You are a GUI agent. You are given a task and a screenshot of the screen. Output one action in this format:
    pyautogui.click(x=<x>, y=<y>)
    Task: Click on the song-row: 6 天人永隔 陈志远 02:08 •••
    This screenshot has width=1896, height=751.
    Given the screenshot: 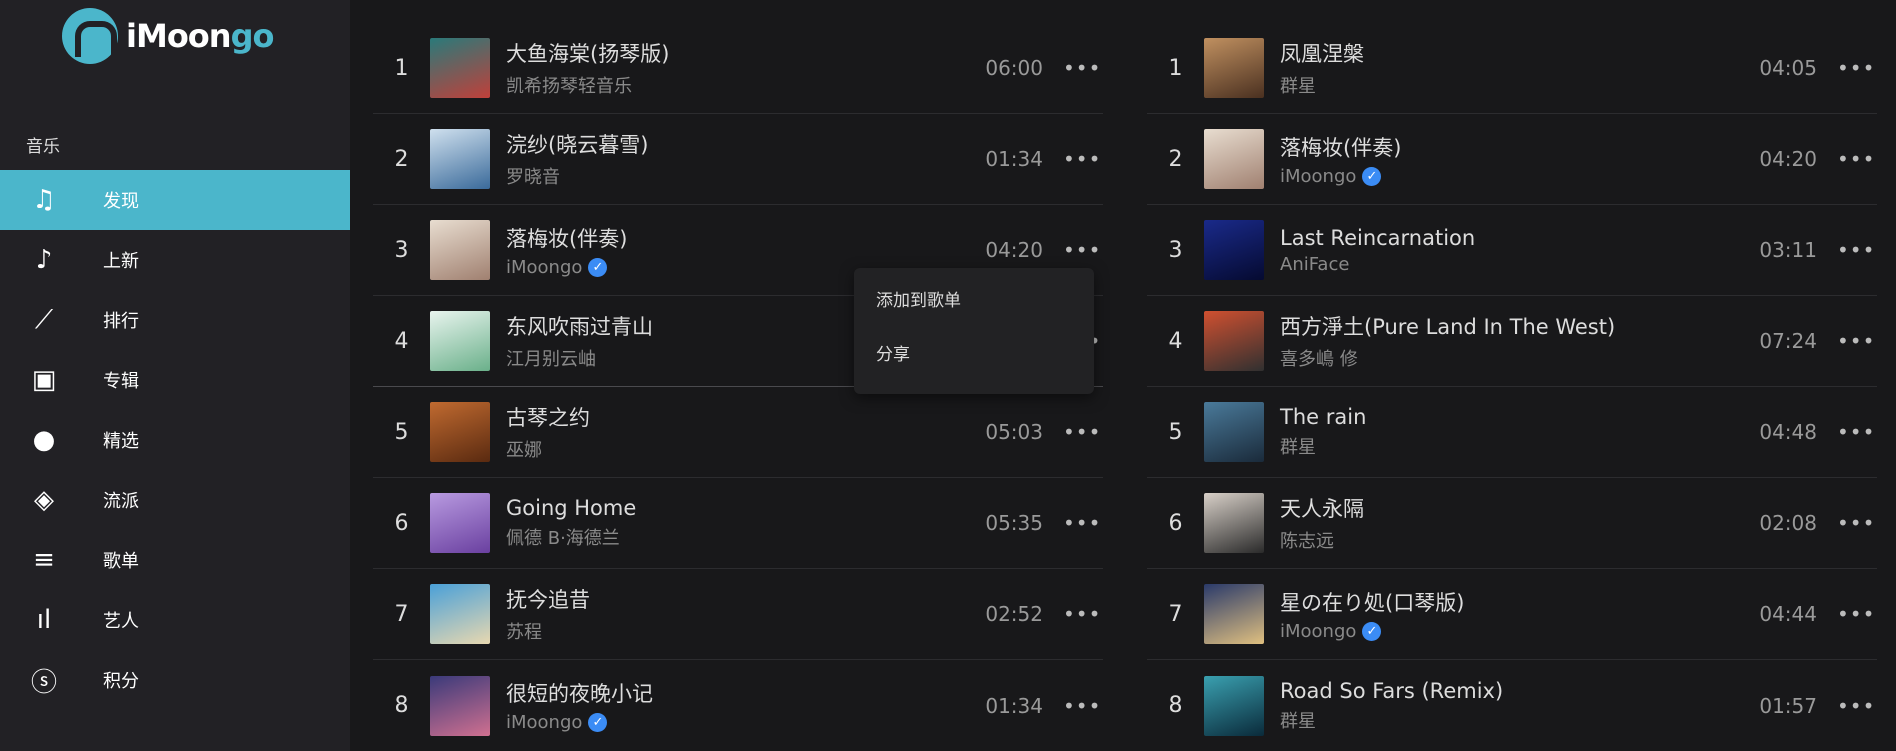 What is the action you would take?
    pyautogui.click(x=1512, y=523)
    